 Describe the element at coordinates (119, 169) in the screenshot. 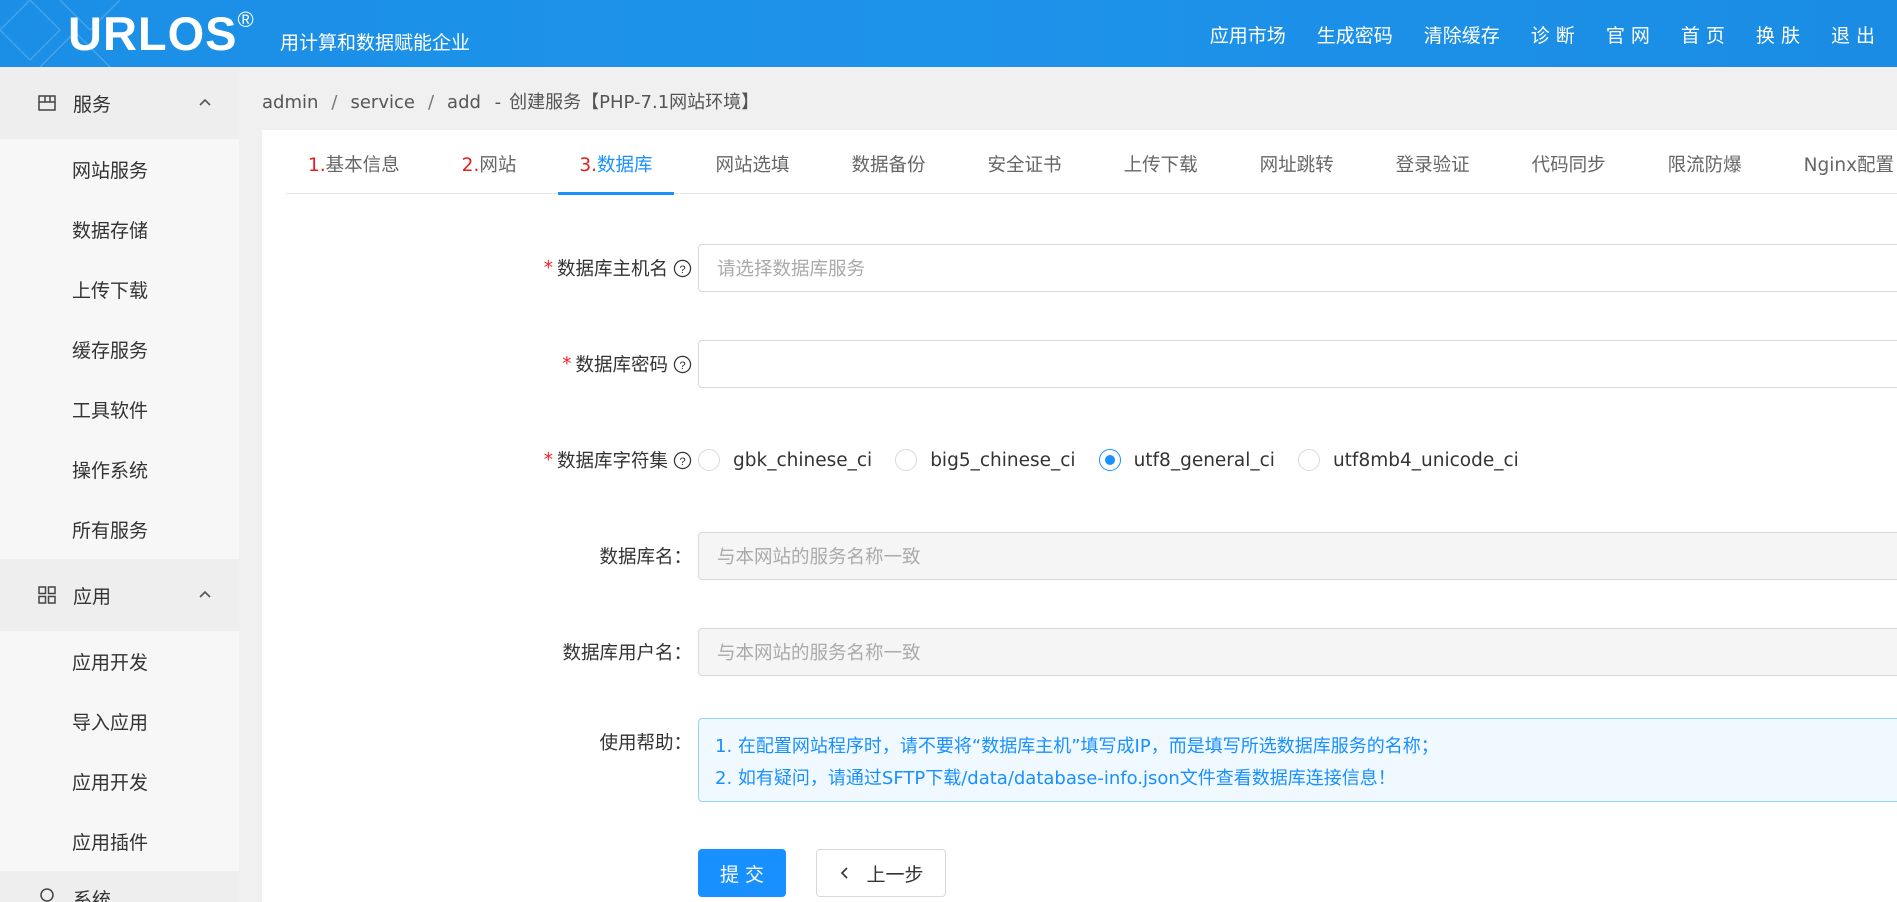

I see `sidebar-item-website-service: 网站服务` at that location.